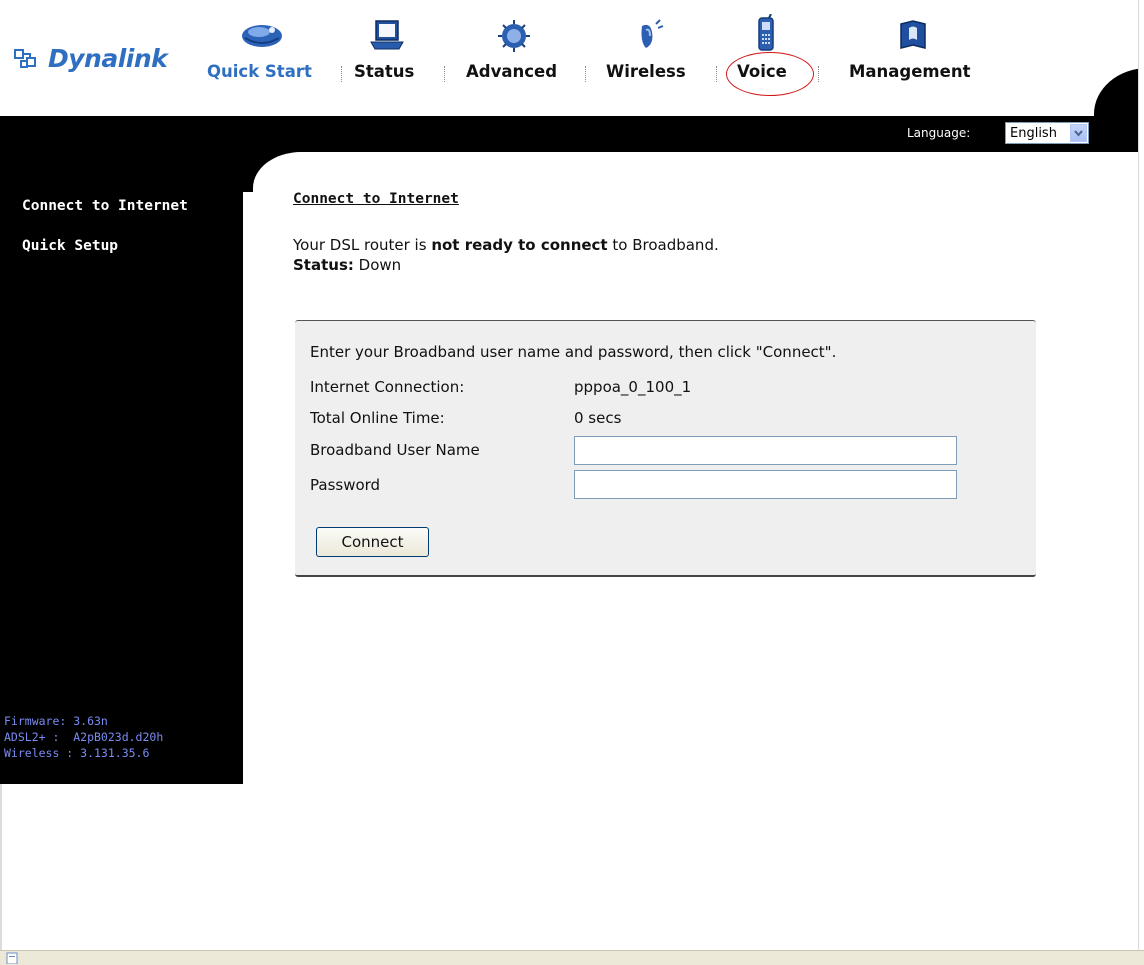 The image size is (1144, 965). What do you see at coordinates (1141, 475) in the screenshot?
I see `window-frame-edge` at bounding box center [1141, 475].